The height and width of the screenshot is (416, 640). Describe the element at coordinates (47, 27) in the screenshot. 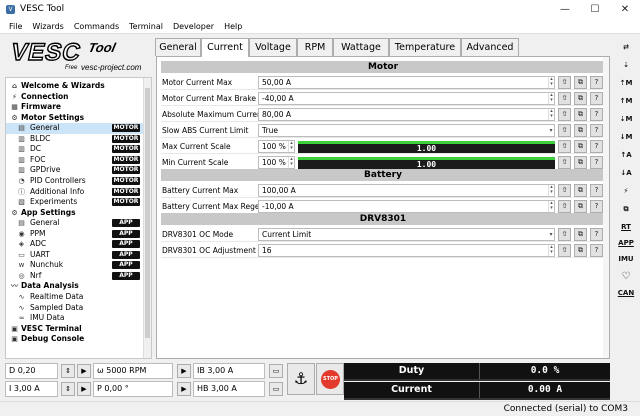

I see `menu-wizards: Wizards` at that location.